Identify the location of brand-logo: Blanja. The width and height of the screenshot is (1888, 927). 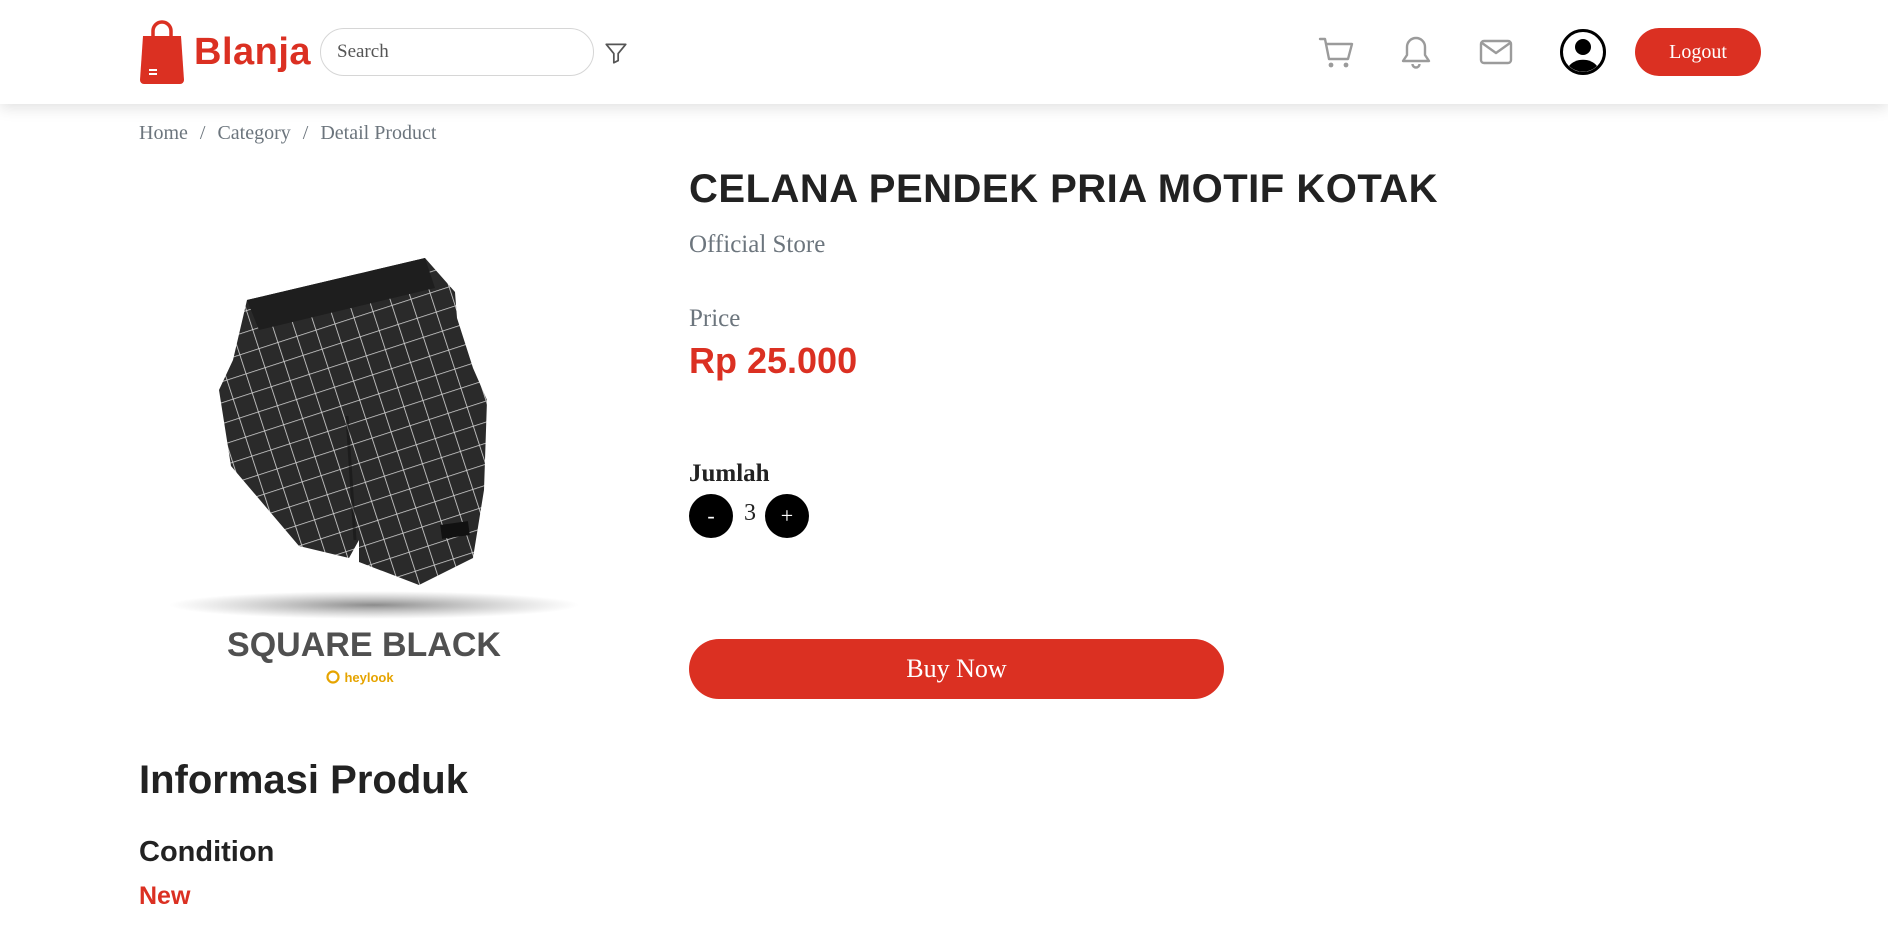
(225, 52).